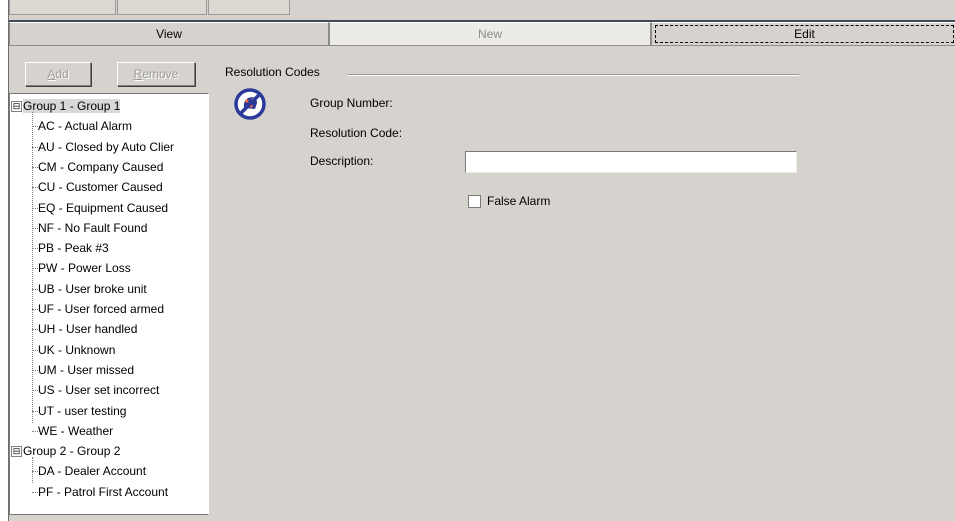 This screenshot has height=521, width=955. Describe the element at coordinates (87, 329) in the screenshot. I see `tree-item: UH - User handled` at that location.